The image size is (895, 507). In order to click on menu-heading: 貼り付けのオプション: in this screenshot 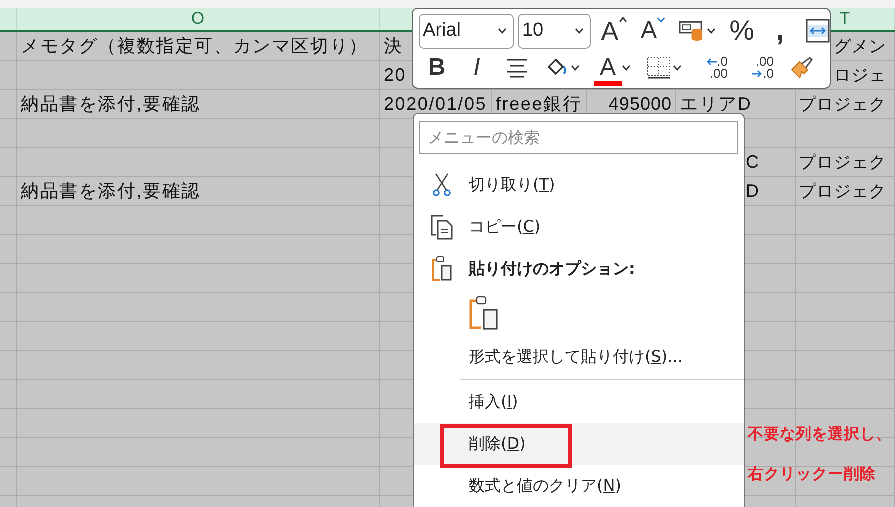, I will do `click(552, 269)`.